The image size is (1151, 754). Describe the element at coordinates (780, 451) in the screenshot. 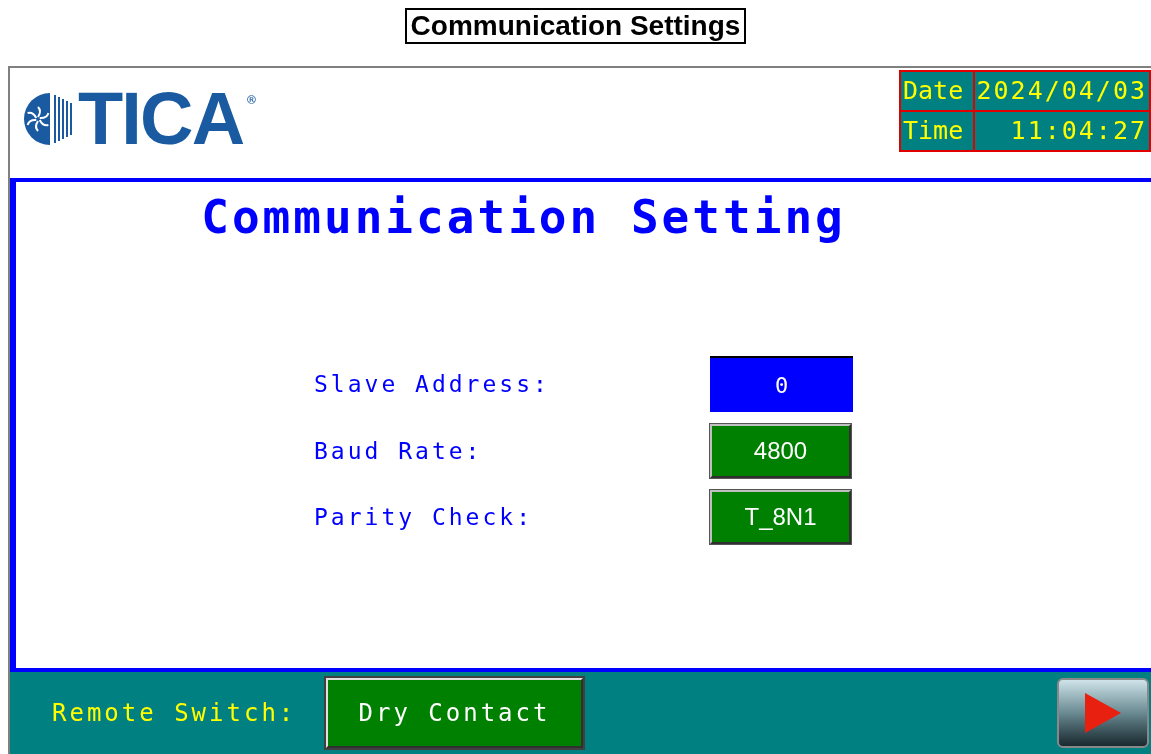

I see `value-button: 4800` at that location.